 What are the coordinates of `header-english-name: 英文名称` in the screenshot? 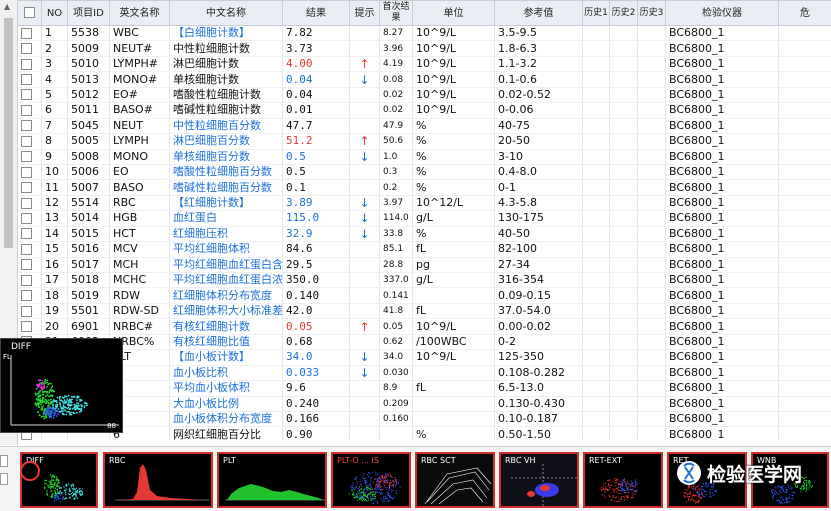 It's located at (140, 13).